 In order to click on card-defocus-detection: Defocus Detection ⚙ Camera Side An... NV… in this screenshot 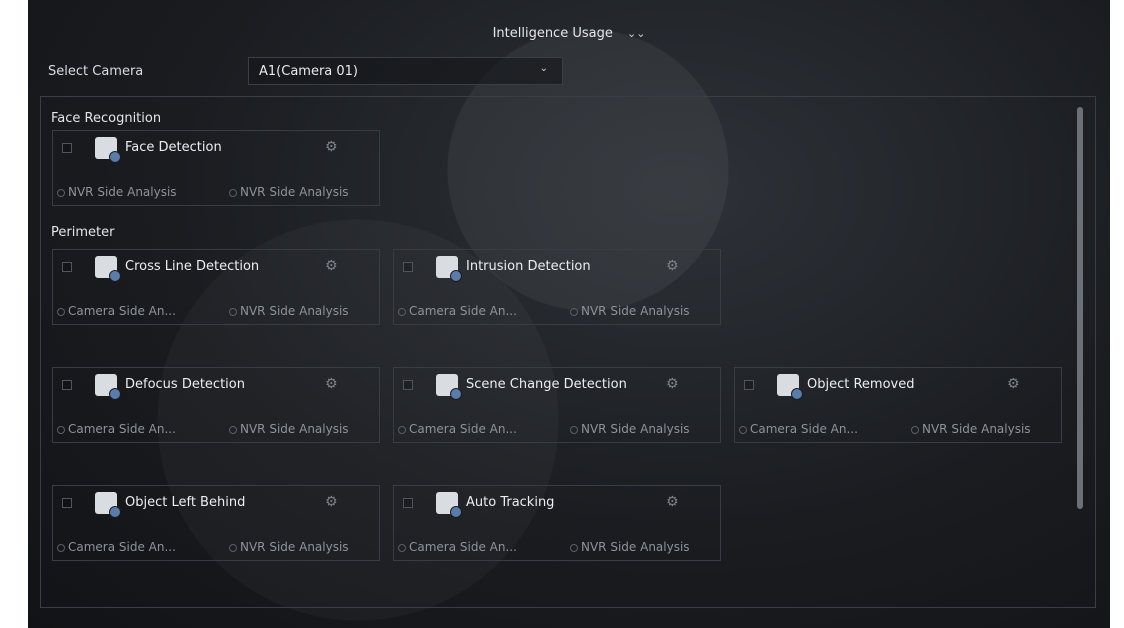, I will do `click(216, 405)`.